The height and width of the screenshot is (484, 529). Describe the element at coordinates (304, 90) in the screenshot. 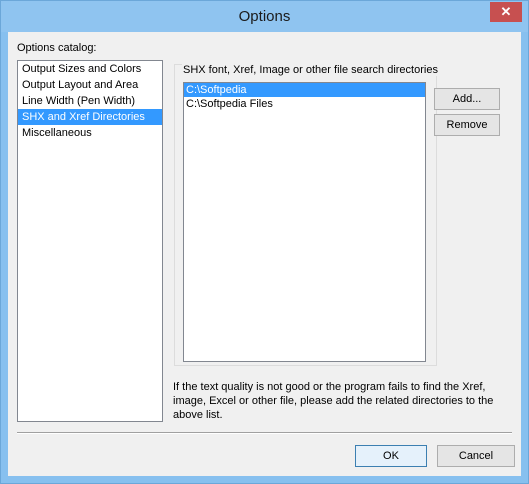

I see `directory-item: C:\Softpedia` at that location.